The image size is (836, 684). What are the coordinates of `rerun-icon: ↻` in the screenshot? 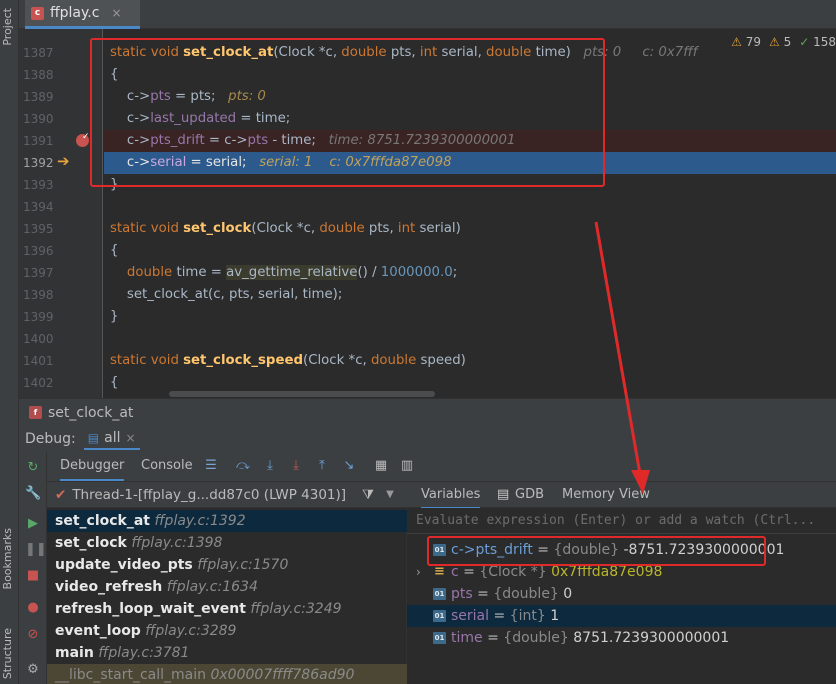 It's located at (33, 468).